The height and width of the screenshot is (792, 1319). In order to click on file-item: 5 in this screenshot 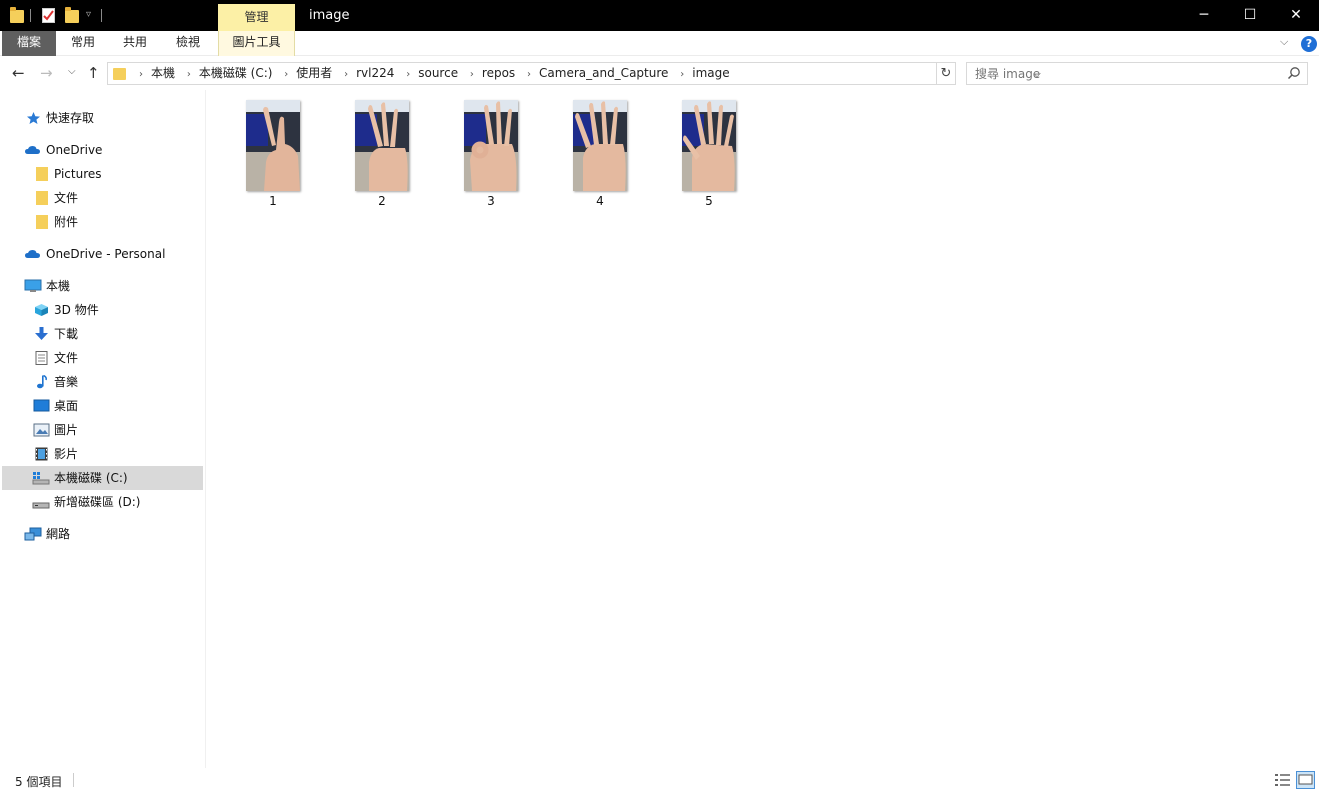, I will do `click(707, 155)`.